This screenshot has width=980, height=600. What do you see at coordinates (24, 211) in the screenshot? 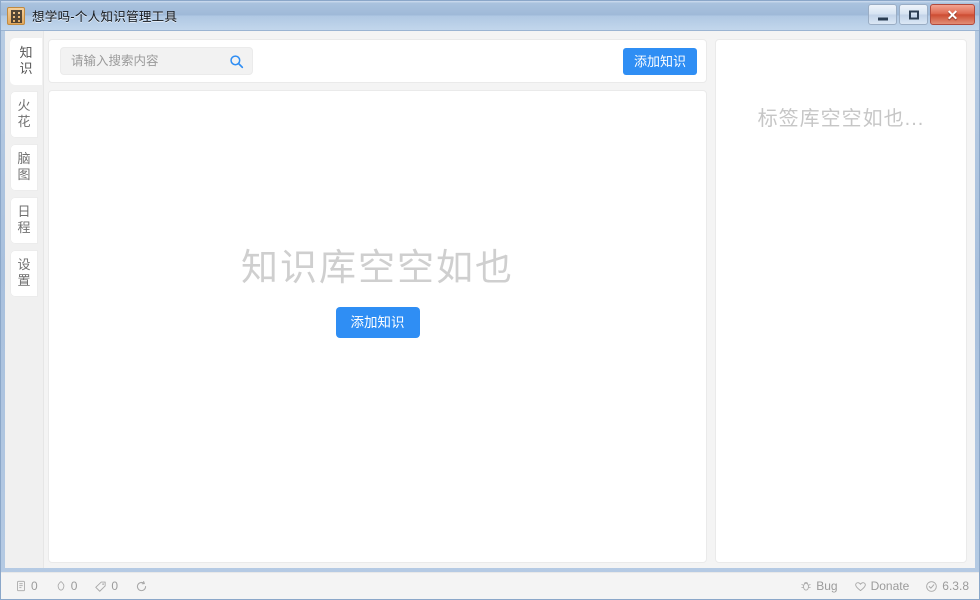
I see `sidebar-item-schedule-char-1: 日` at bounding box center [24, 211].